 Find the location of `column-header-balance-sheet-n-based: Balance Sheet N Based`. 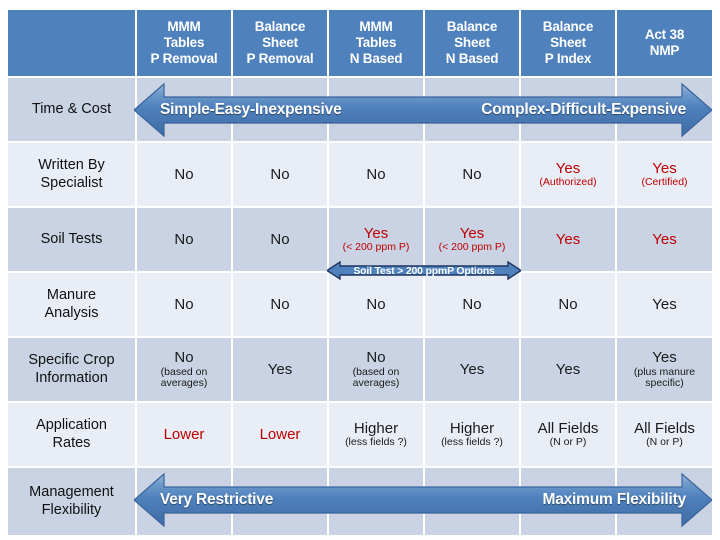

column-header-balance-sheet-n-based: Balance Sheet N Based is located at coordinates (473, 44).